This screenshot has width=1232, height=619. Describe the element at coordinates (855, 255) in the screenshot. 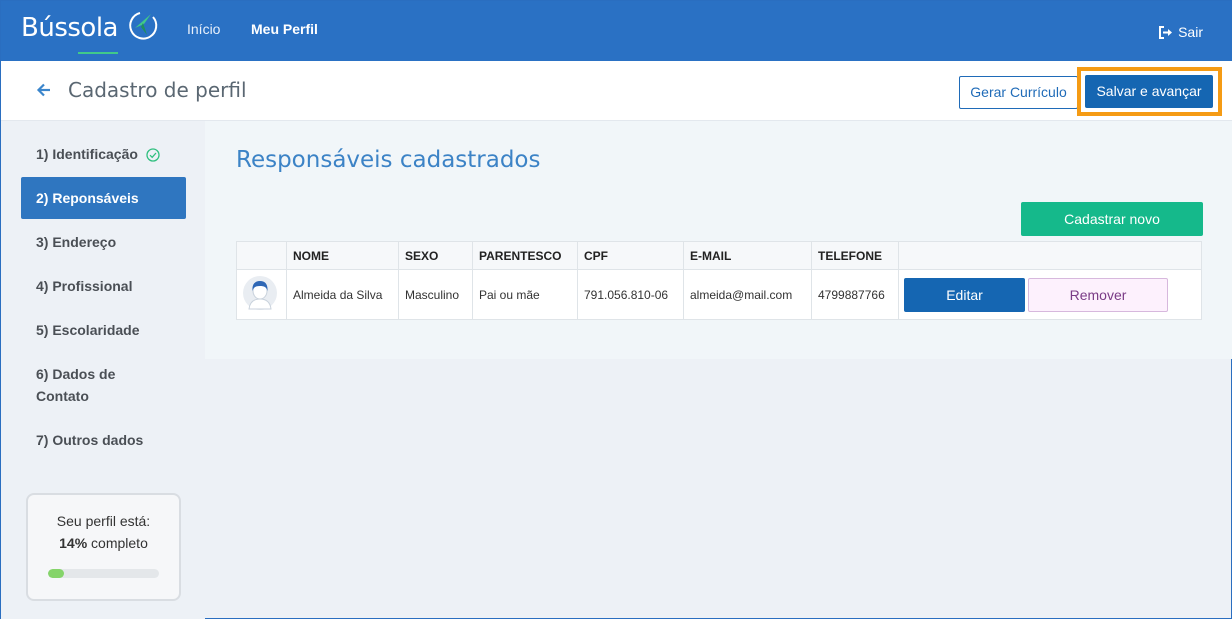

I see `column-header-telefone: TELEFONE` at that location.